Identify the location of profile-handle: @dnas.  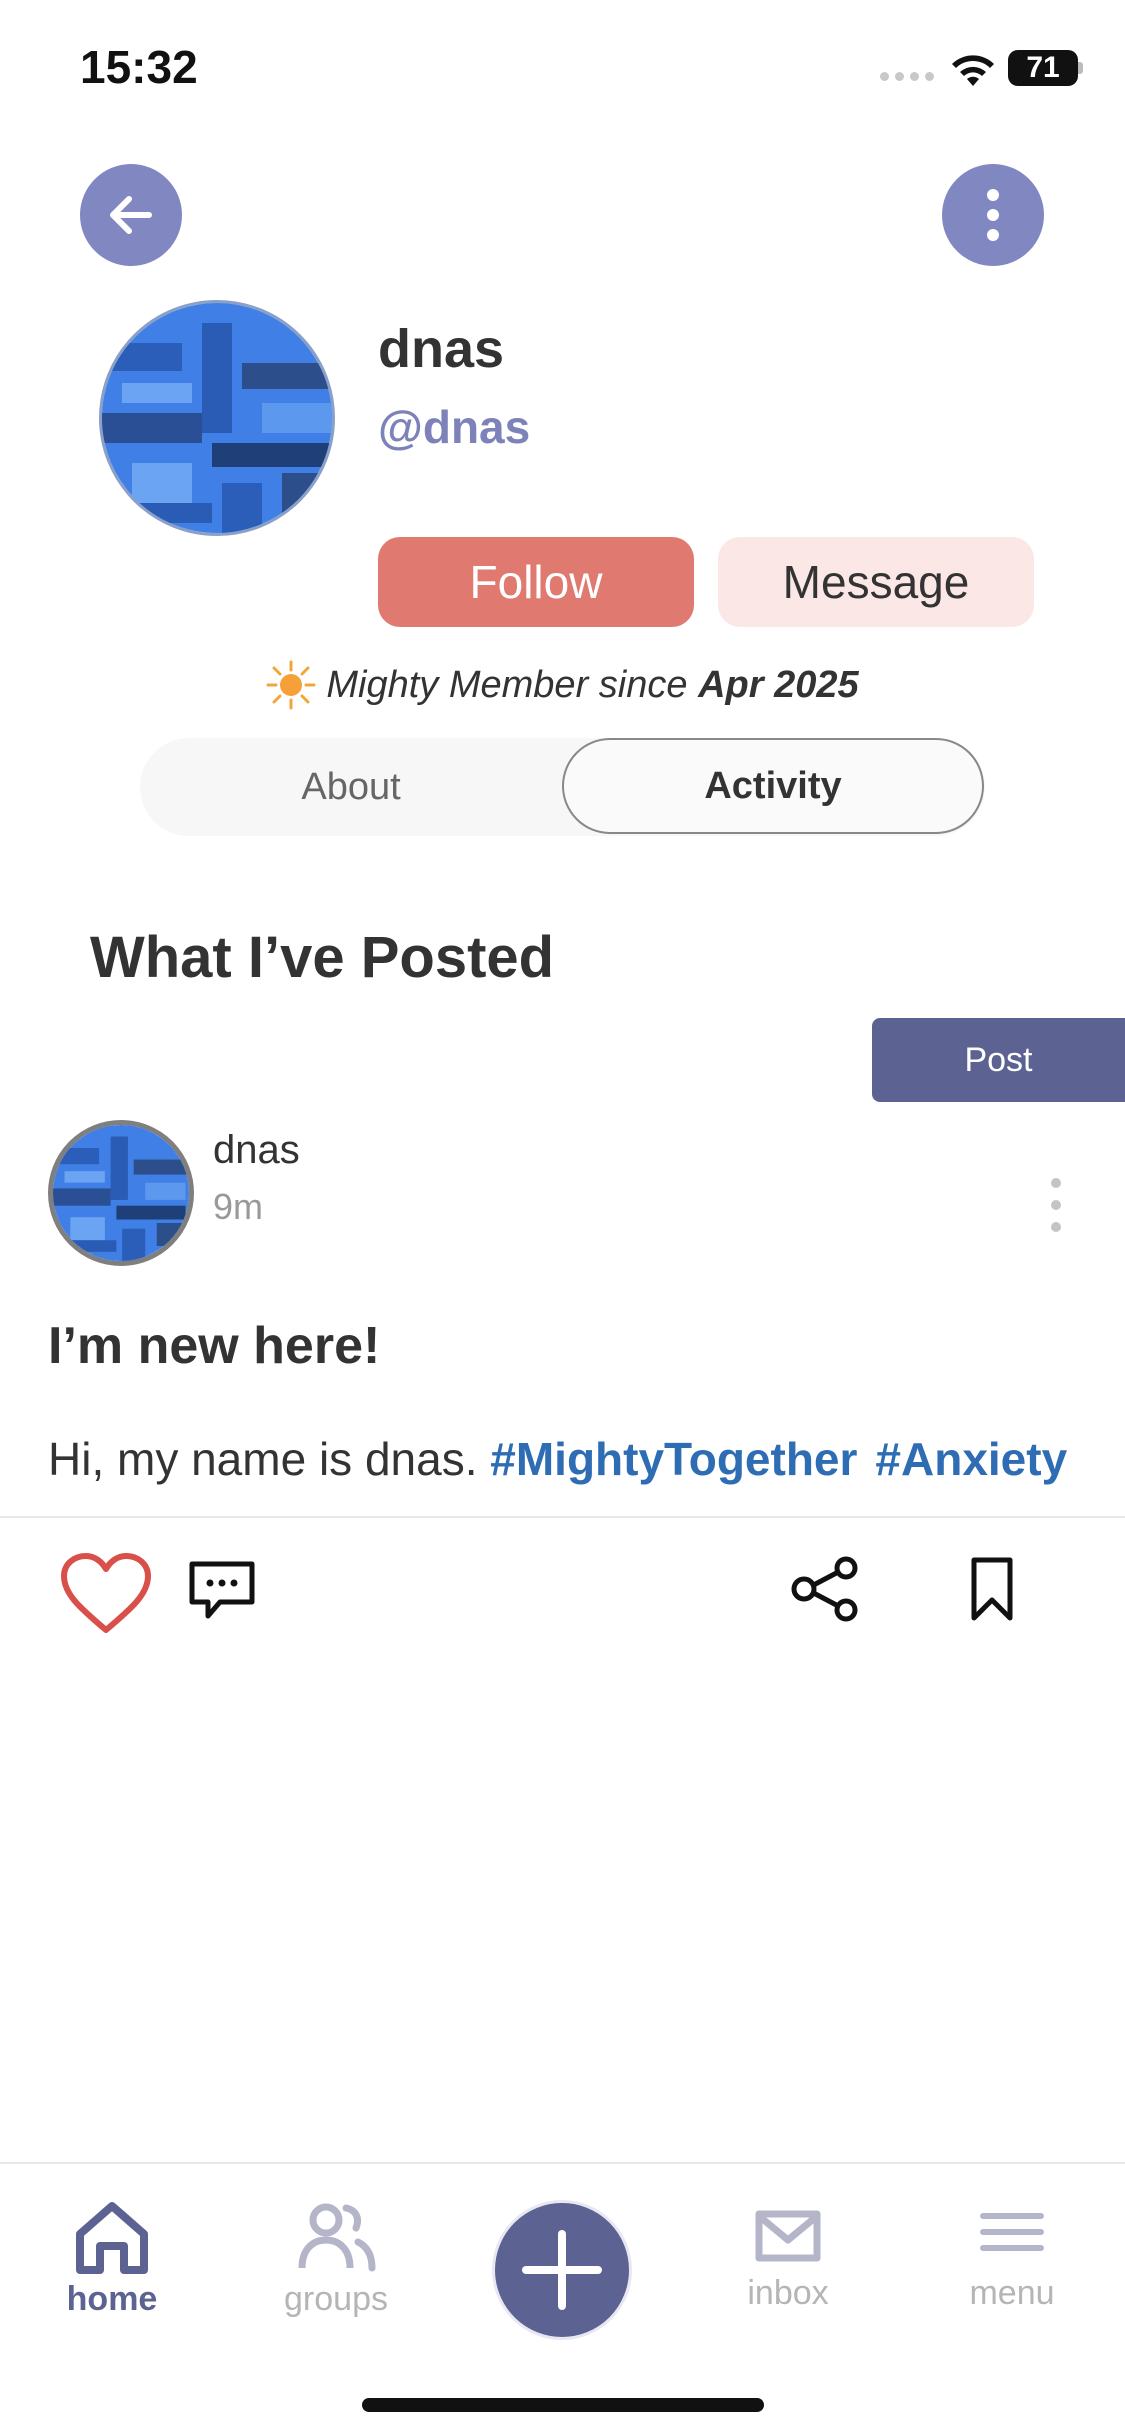
(454, 427).